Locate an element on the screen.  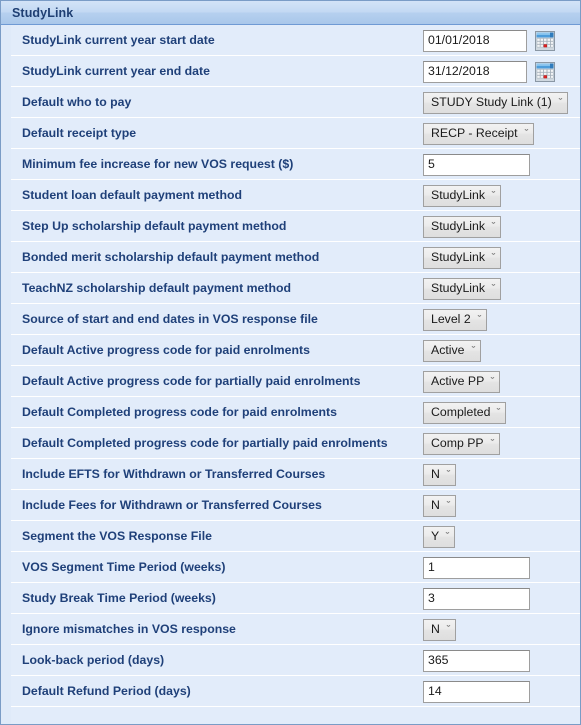
settings-row: Default receipt type RECP - Receipt ˇ is located at coordinates (295, 133).